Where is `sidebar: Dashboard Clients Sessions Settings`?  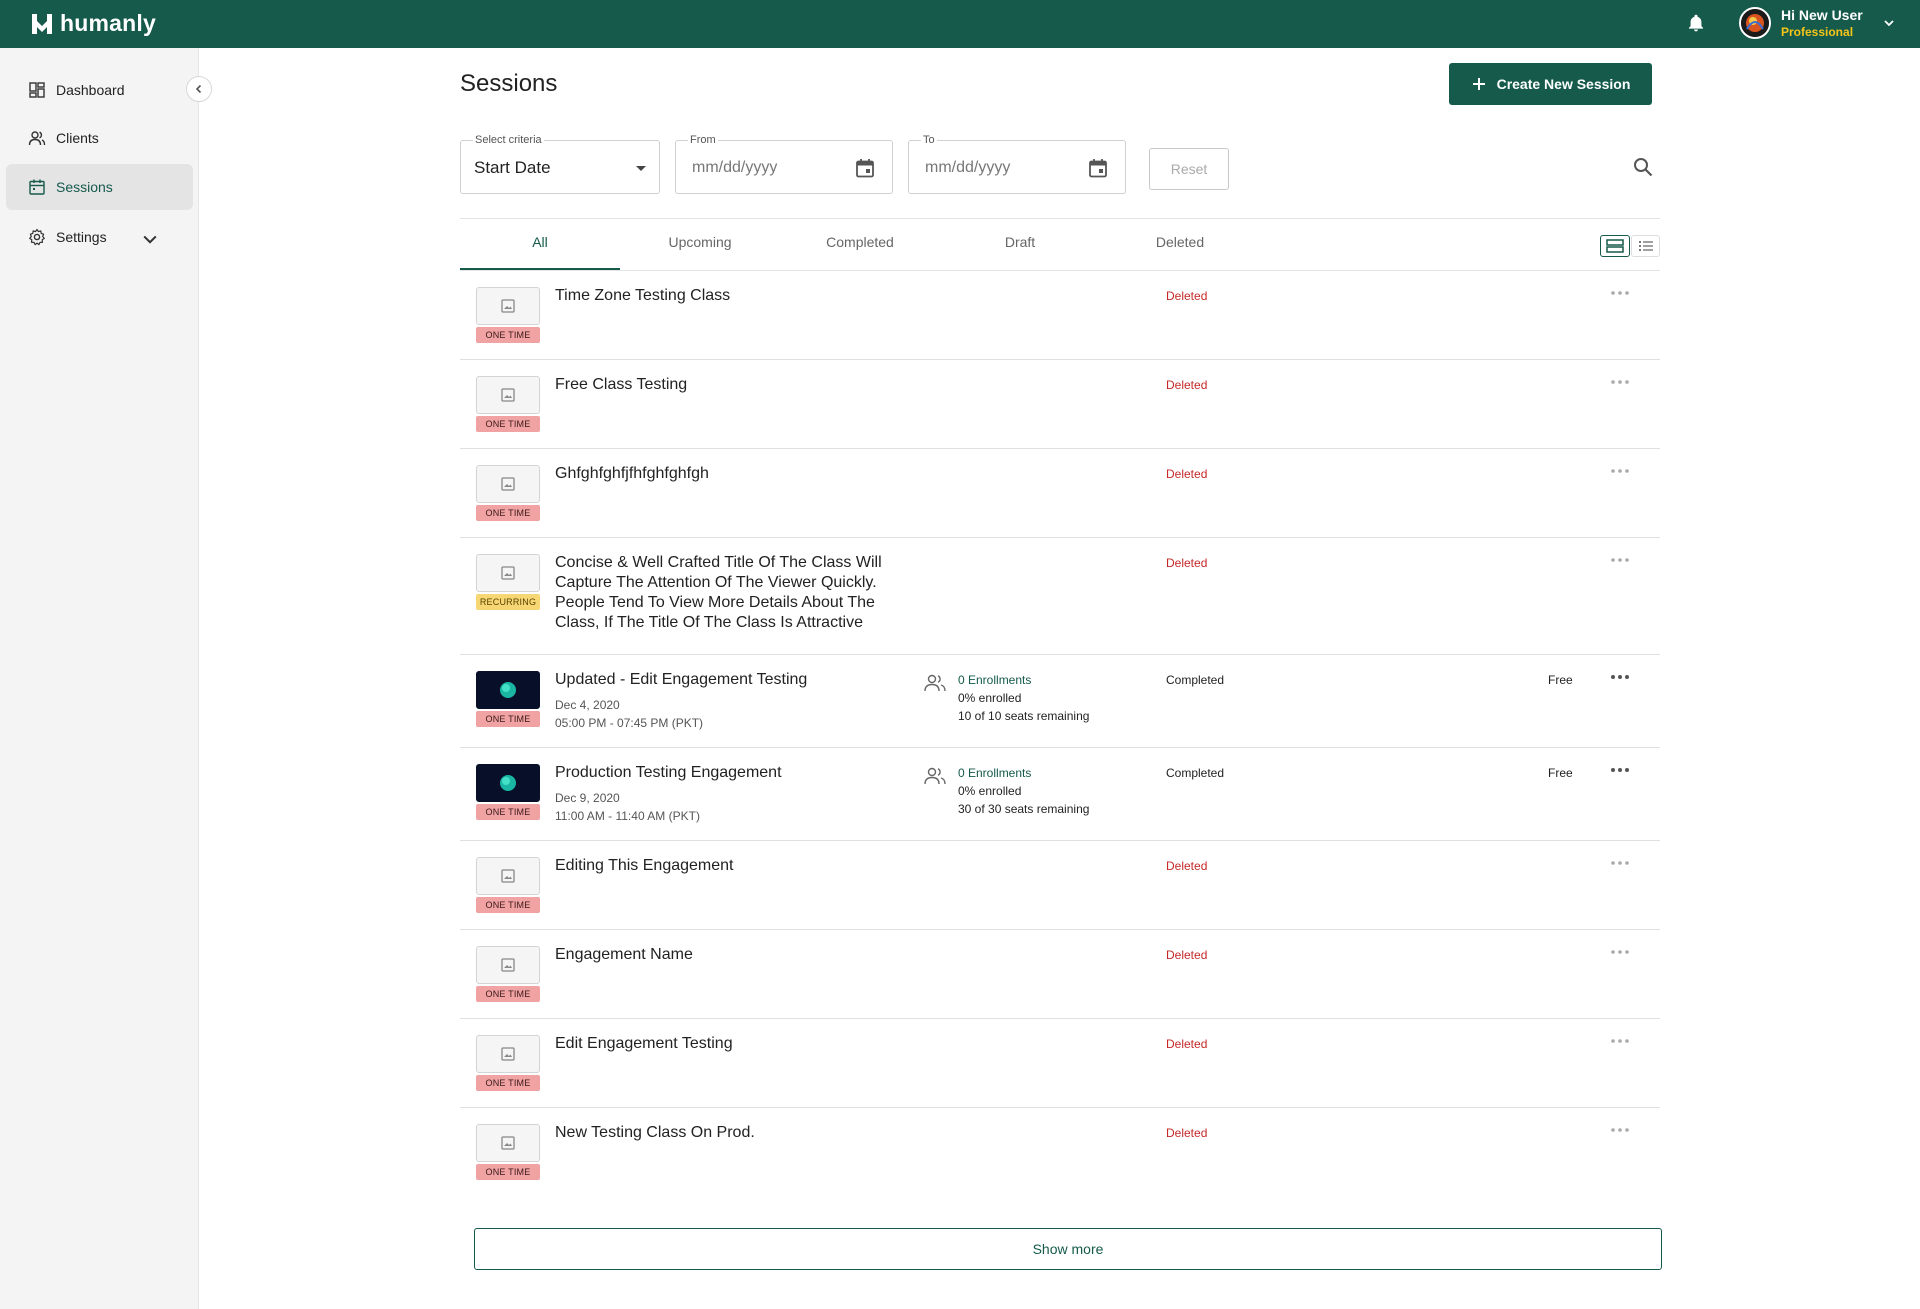
sidebar: Dashboard Clients Sessions Settings is located at coordinates (99, 678).